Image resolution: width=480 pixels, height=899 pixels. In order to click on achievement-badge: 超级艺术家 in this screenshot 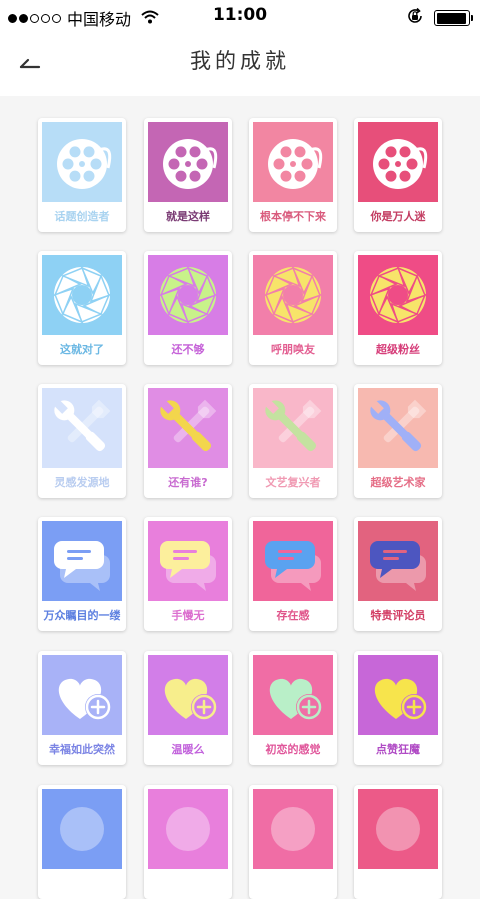, I will do `click(398, 441)`.